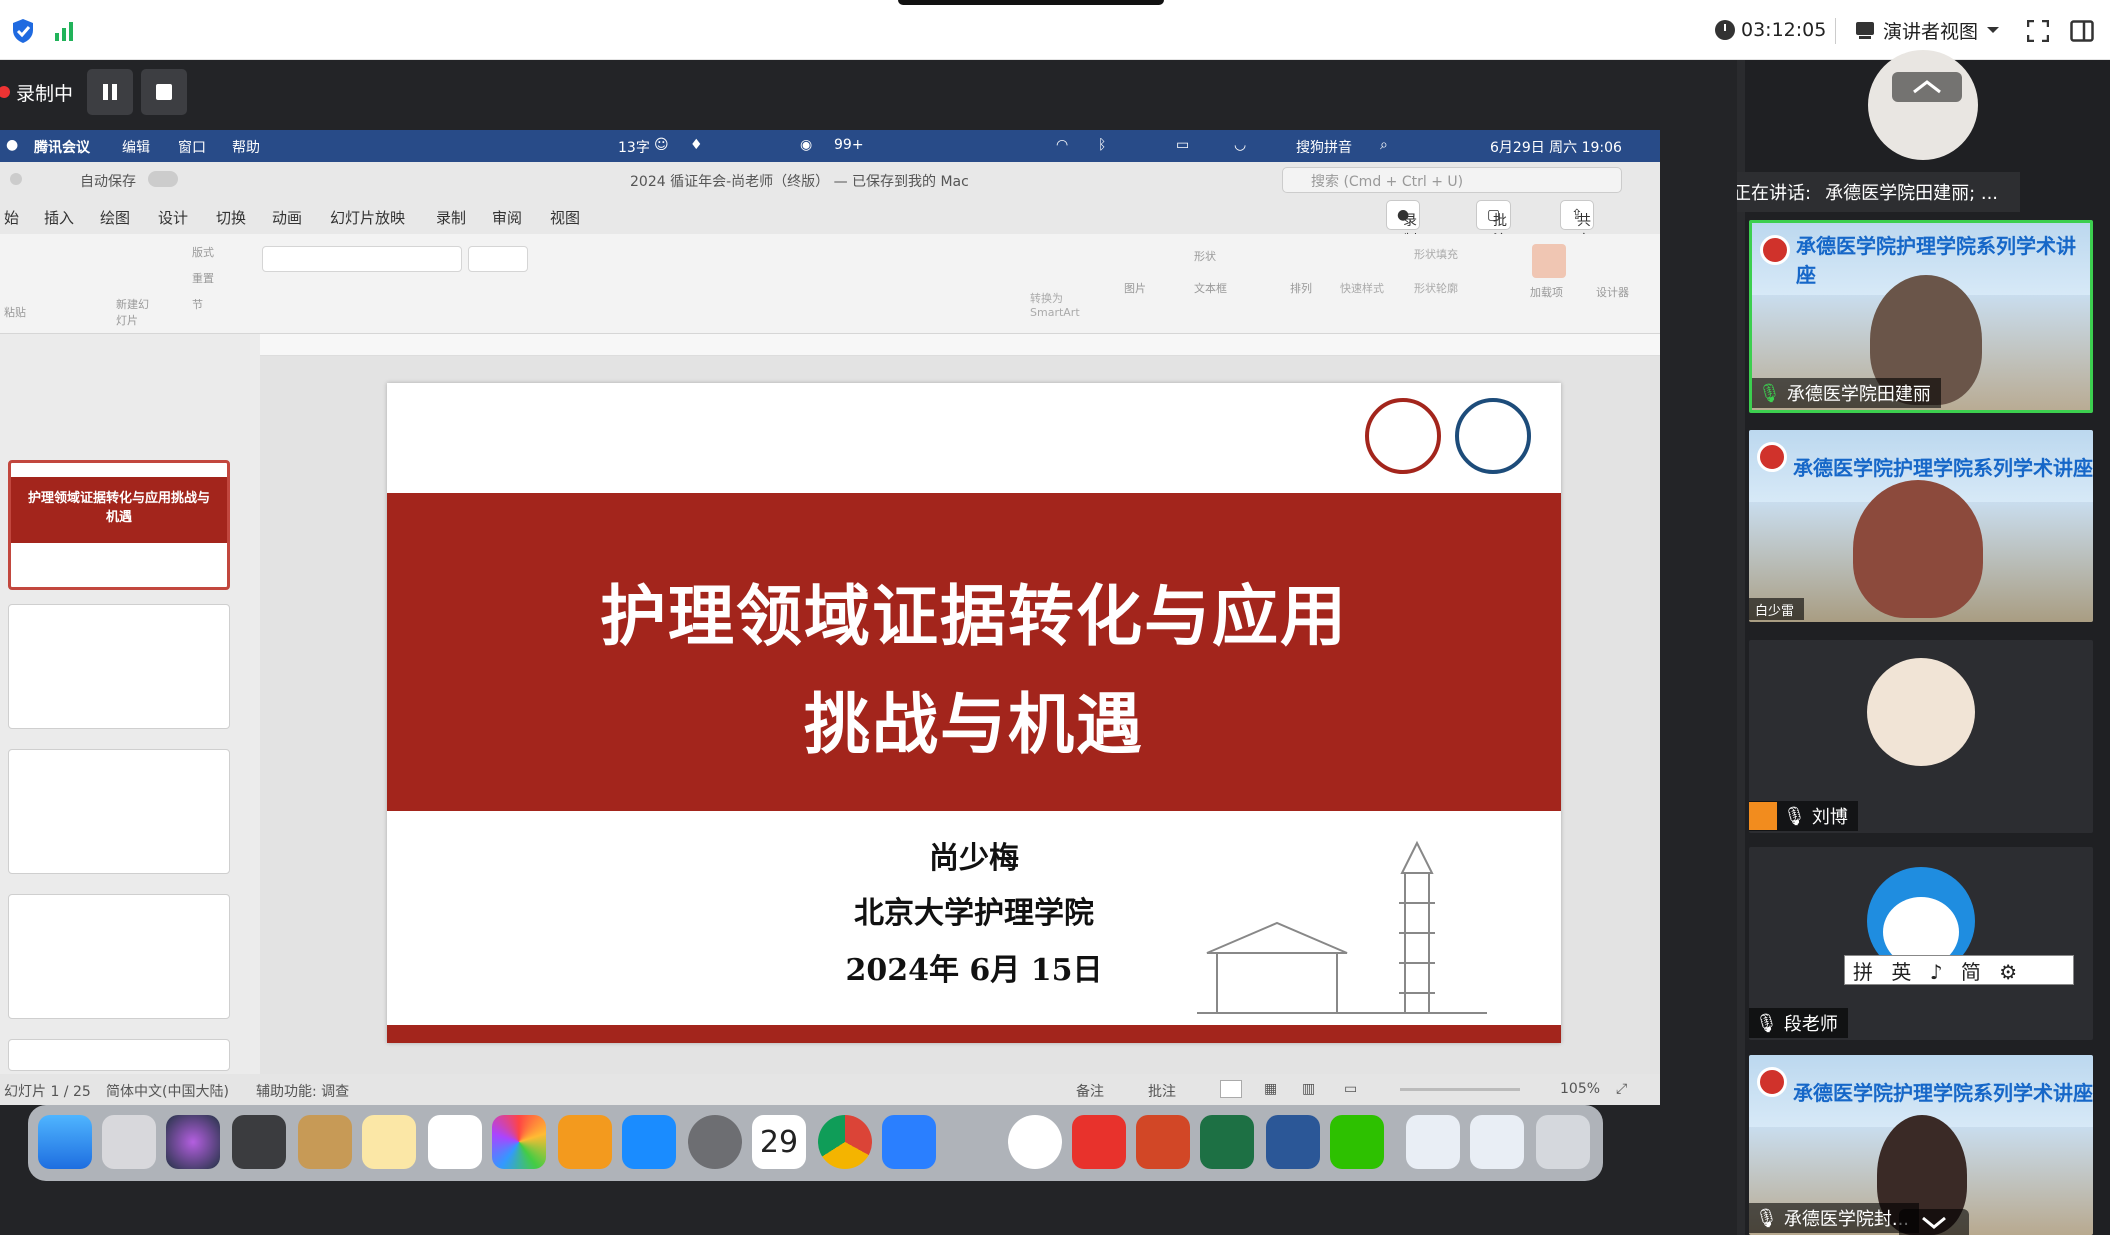  Describe the element at coordinates (1062, 145) in the screenshot. I see `headphones-icon: ◠` at that location.